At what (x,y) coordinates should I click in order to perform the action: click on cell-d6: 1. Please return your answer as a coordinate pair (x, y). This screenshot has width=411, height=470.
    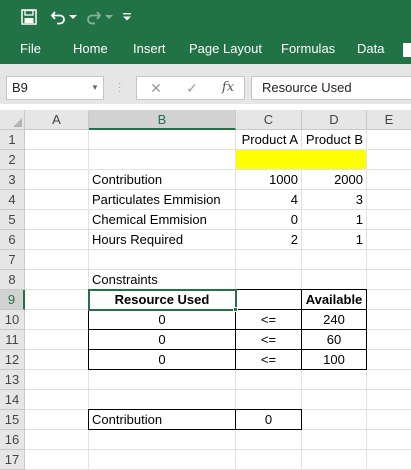
    Looking at the image, I should click on (334, 240).